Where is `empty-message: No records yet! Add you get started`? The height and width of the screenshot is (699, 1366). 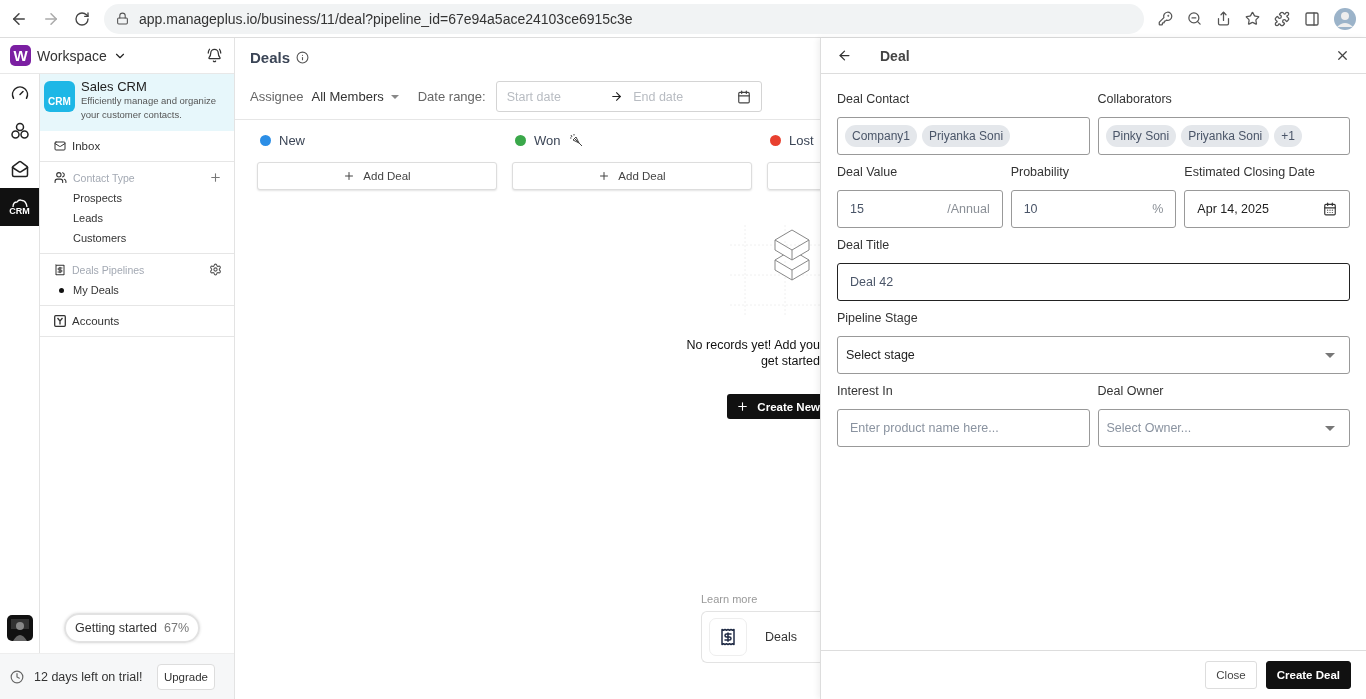 empty-message: No records yet! Add you get started is located at coordinates (753, 353).